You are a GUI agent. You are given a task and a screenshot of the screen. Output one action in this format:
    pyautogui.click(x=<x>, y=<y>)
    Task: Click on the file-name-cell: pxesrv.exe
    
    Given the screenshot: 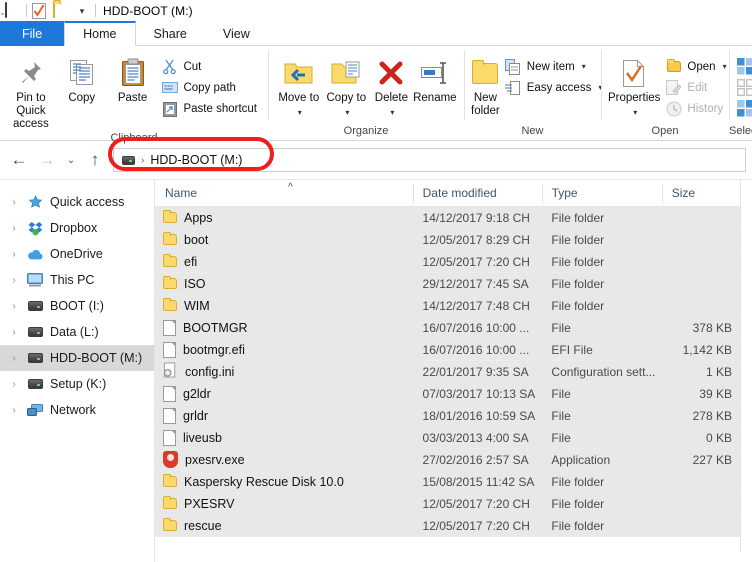 What is the action you would take?
    pyautogui.click(x=284, y=460)
    